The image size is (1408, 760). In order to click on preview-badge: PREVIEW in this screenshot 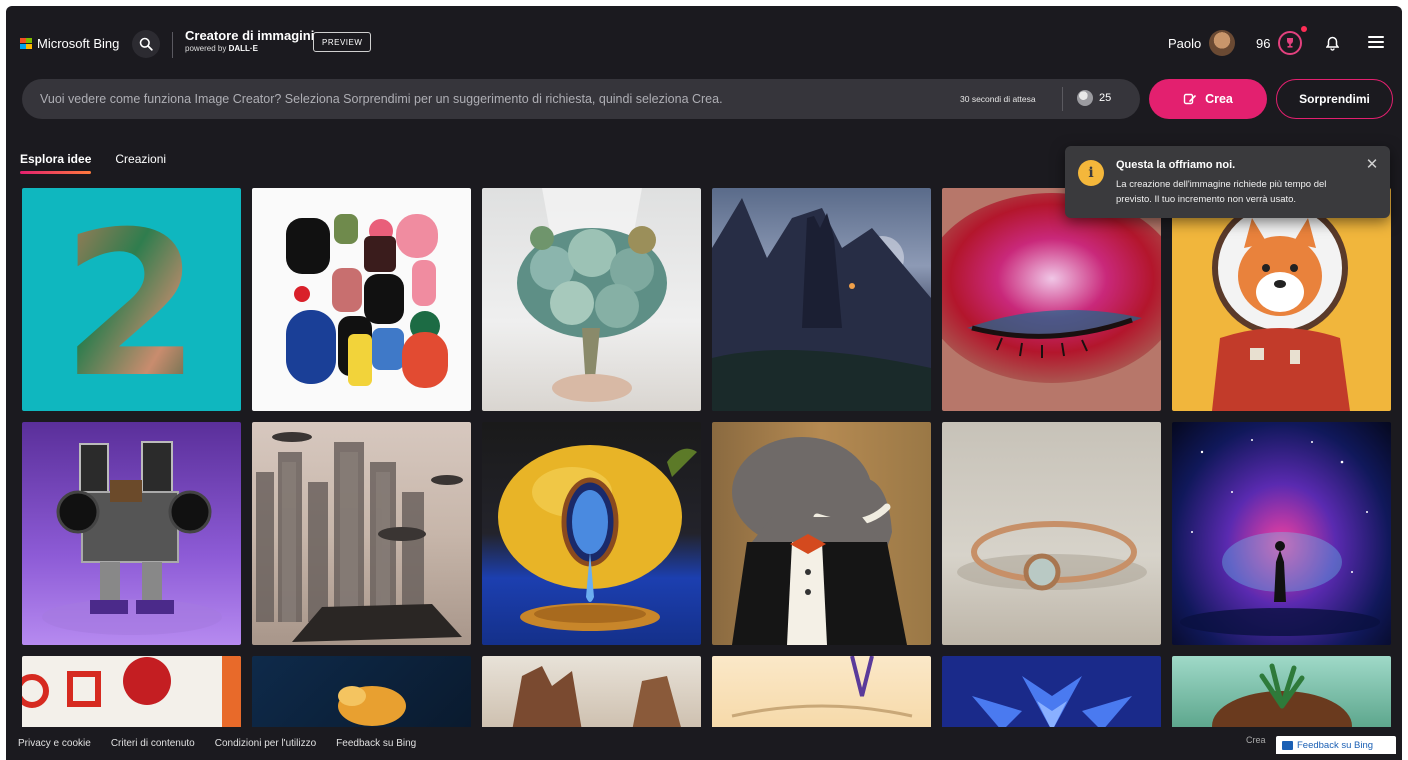, I will do `click(342, 42)`.